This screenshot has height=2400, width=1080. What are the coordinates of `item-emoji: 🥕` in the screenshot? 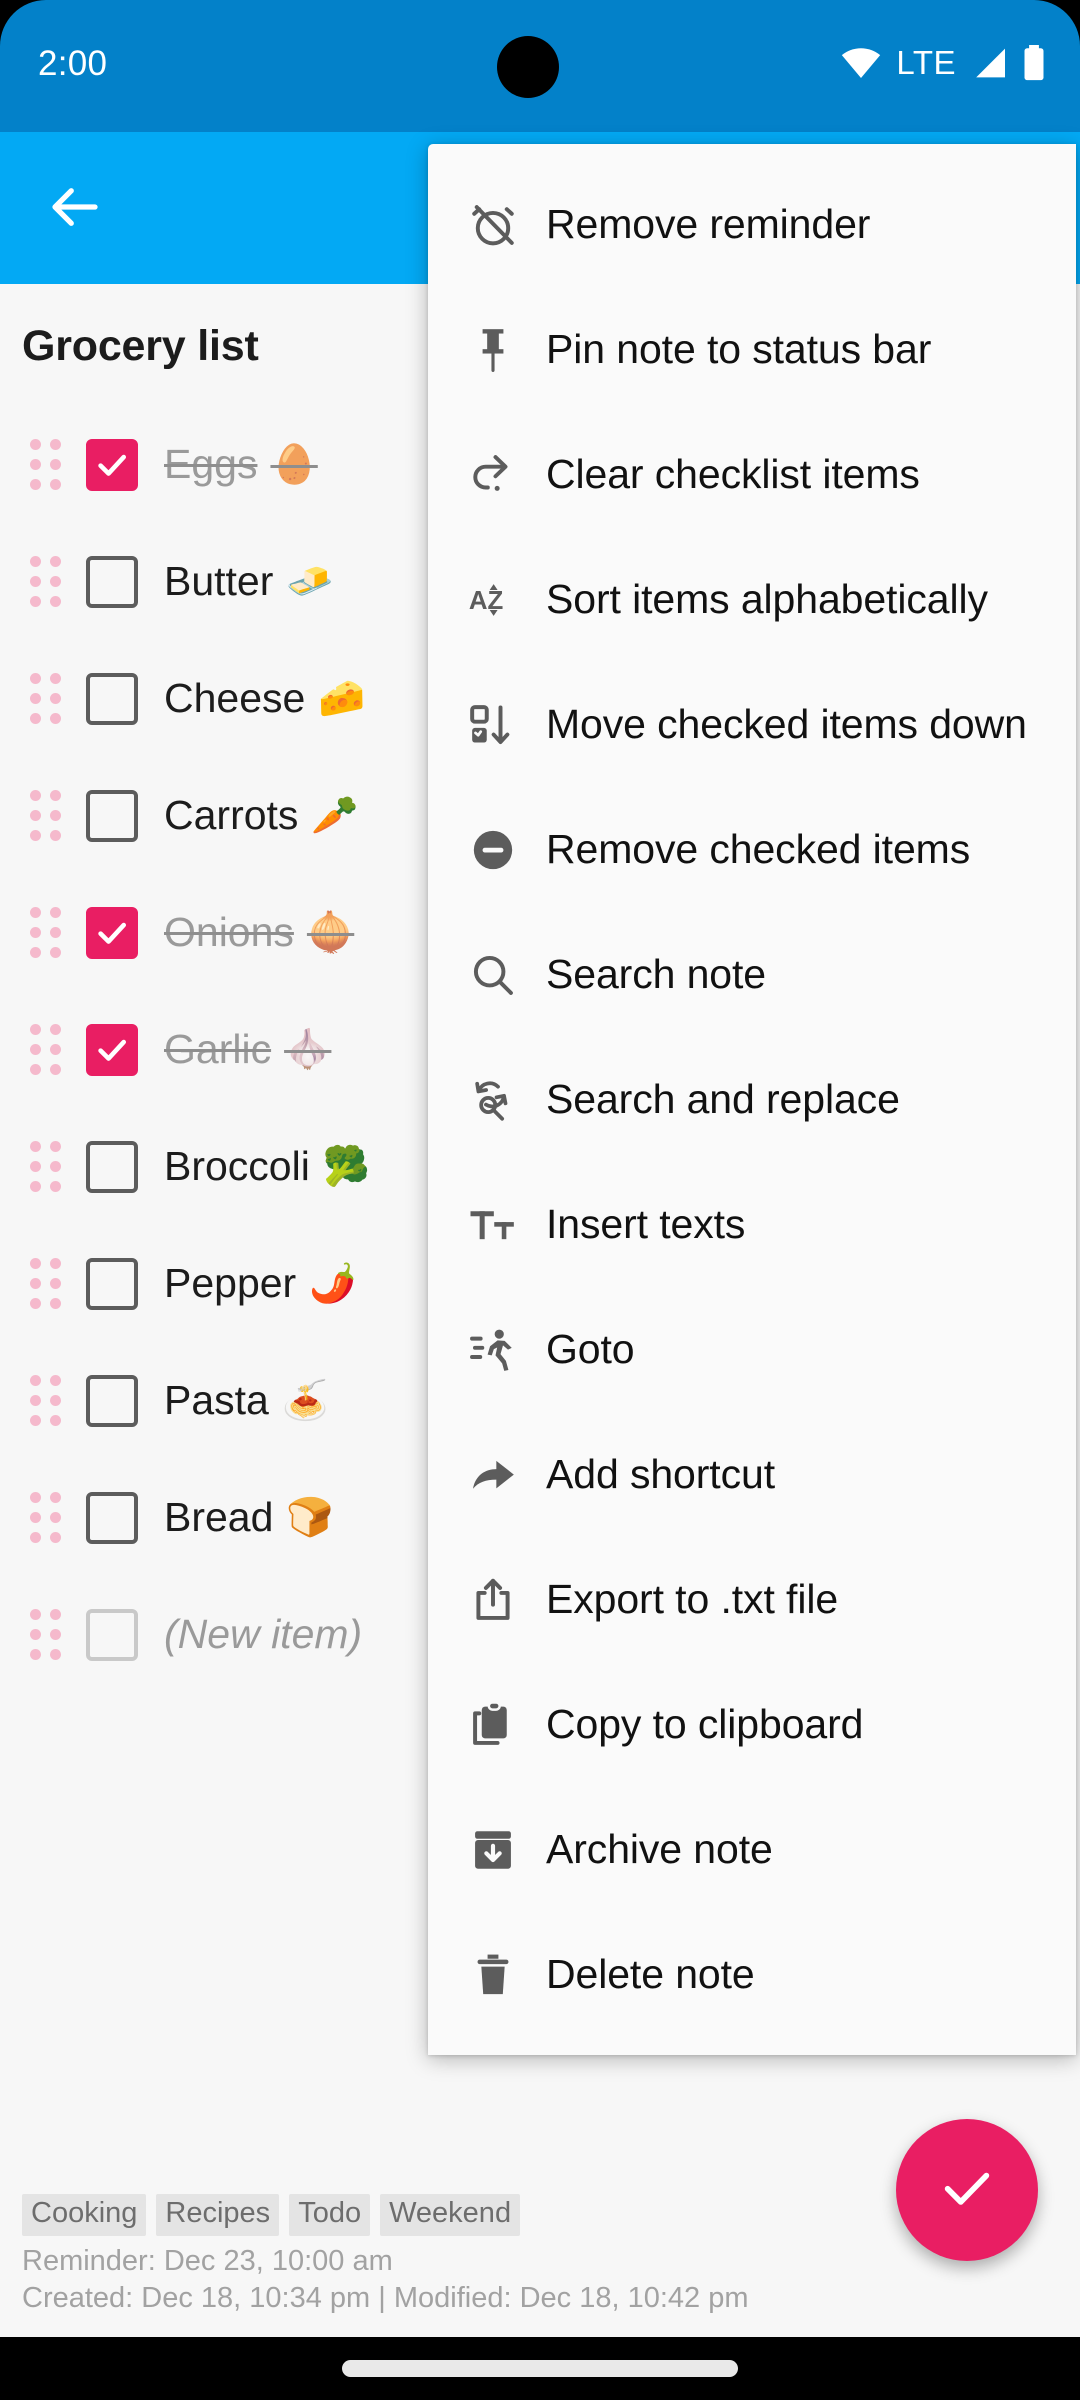 It's located at (335, 815).